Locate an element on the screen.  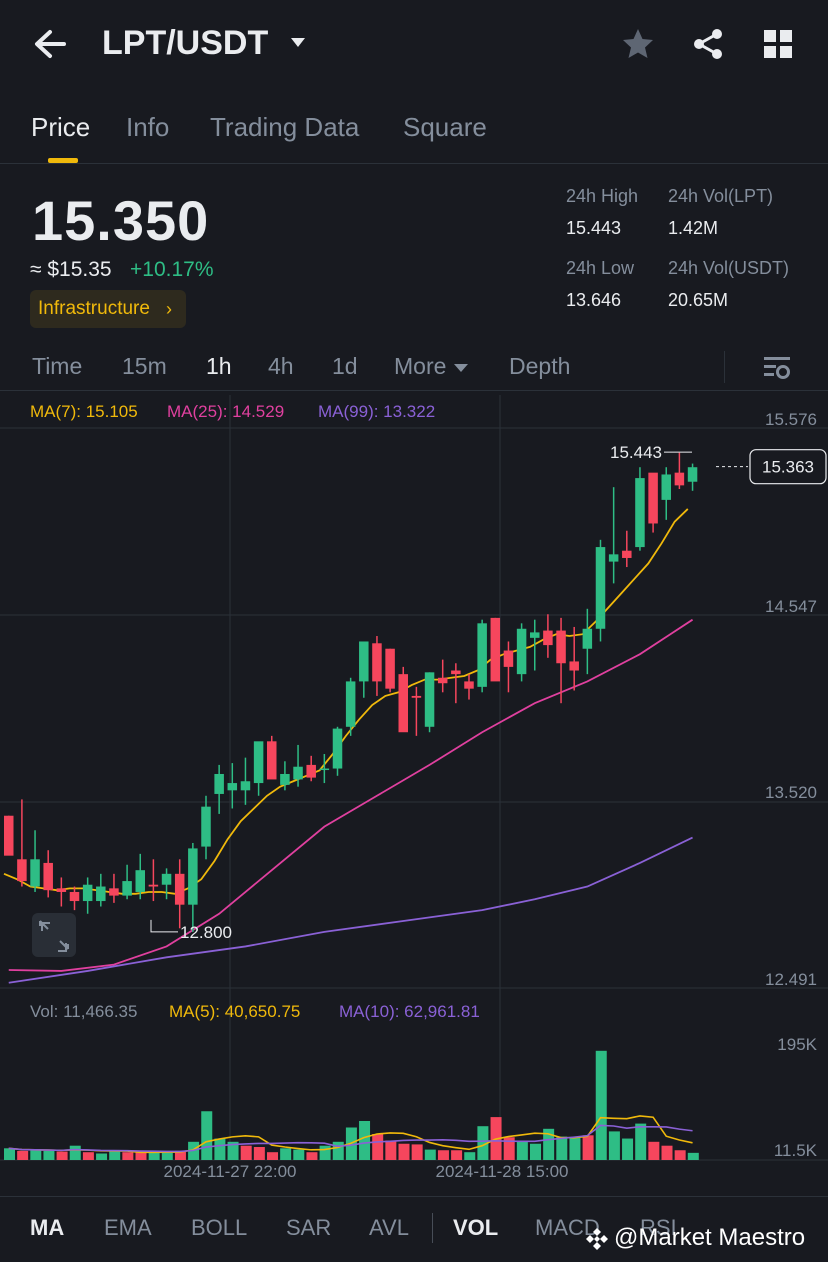
category-tag-label: Infrastructure is located at coordinates (94, 308).